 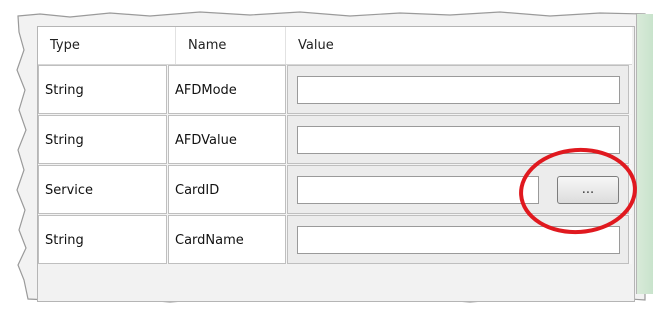 What do you see at coordinates (418, 190) in the screenshot?
I see `card-id-input` at bounding box center [418, 190].